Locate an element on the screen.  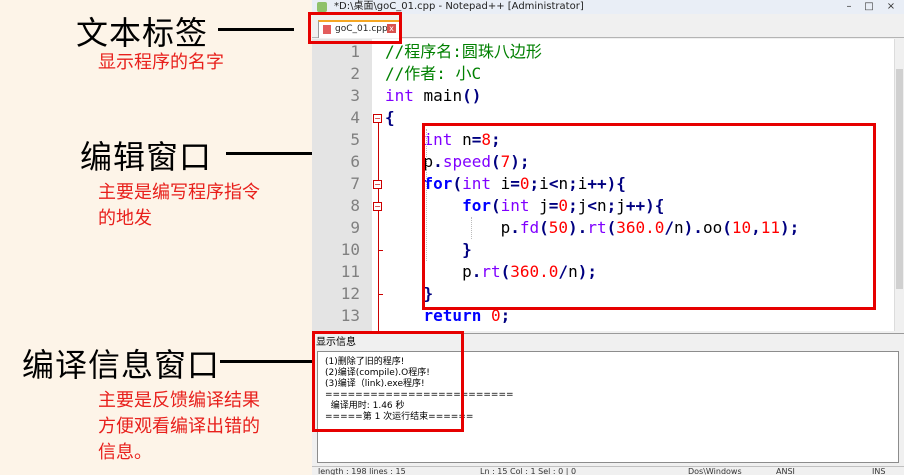
code-token: main is located at coordinates (438, 95).